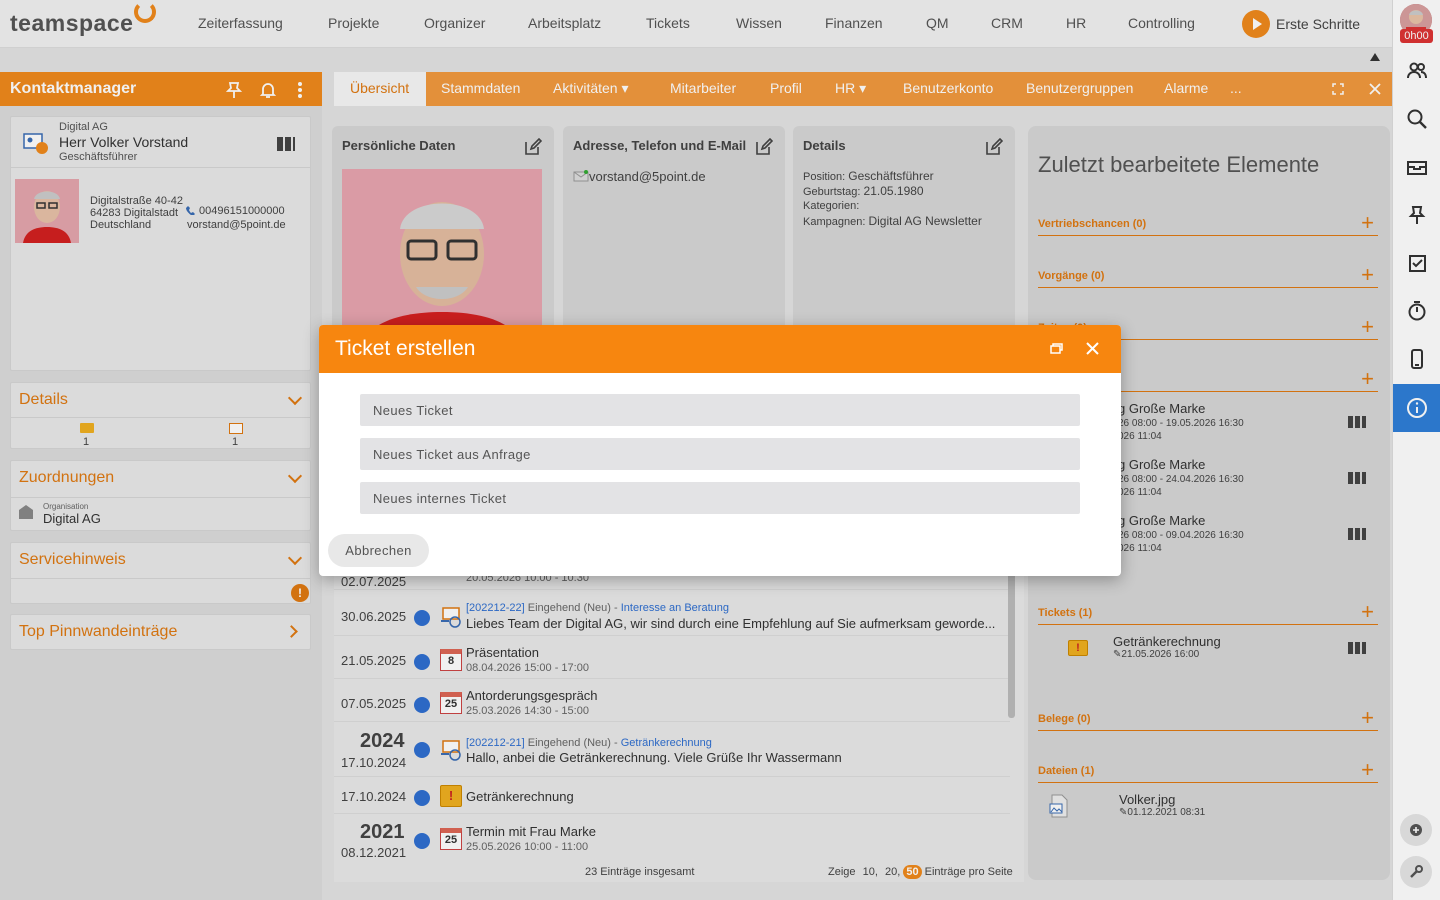  What do you see at coordinates (1056, 348) in the screenshot?
I see `restore-icon` at bounding box center [1056, 348].